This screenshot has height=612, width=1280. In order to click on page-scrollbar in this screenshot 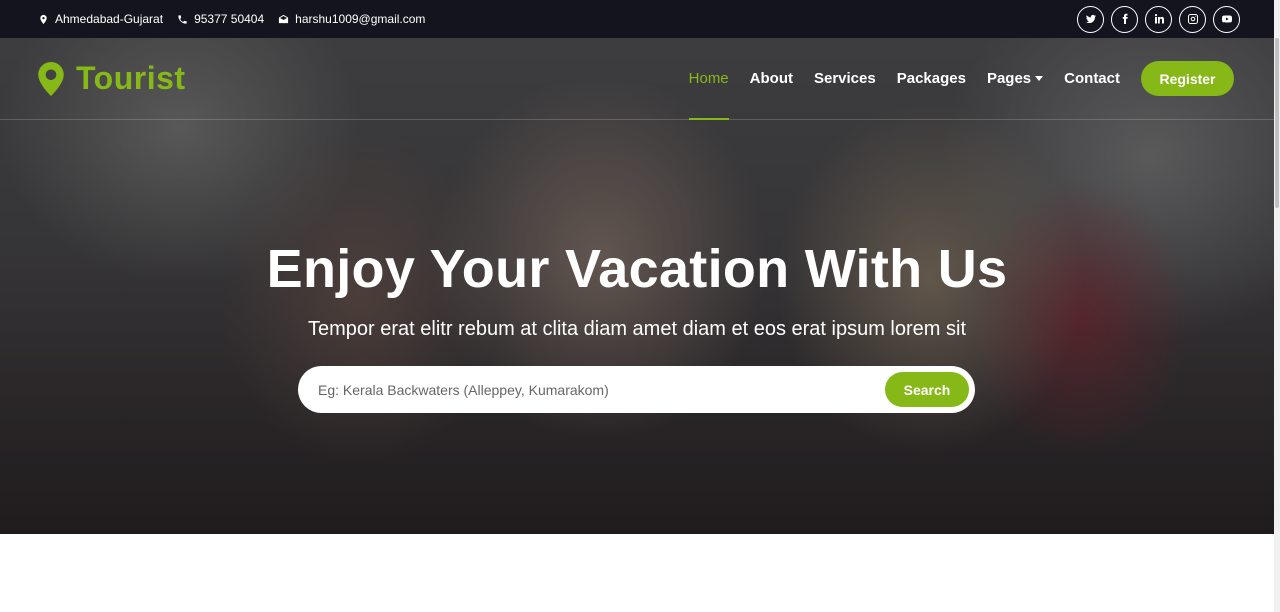, I will do `click(1277, 306)`.